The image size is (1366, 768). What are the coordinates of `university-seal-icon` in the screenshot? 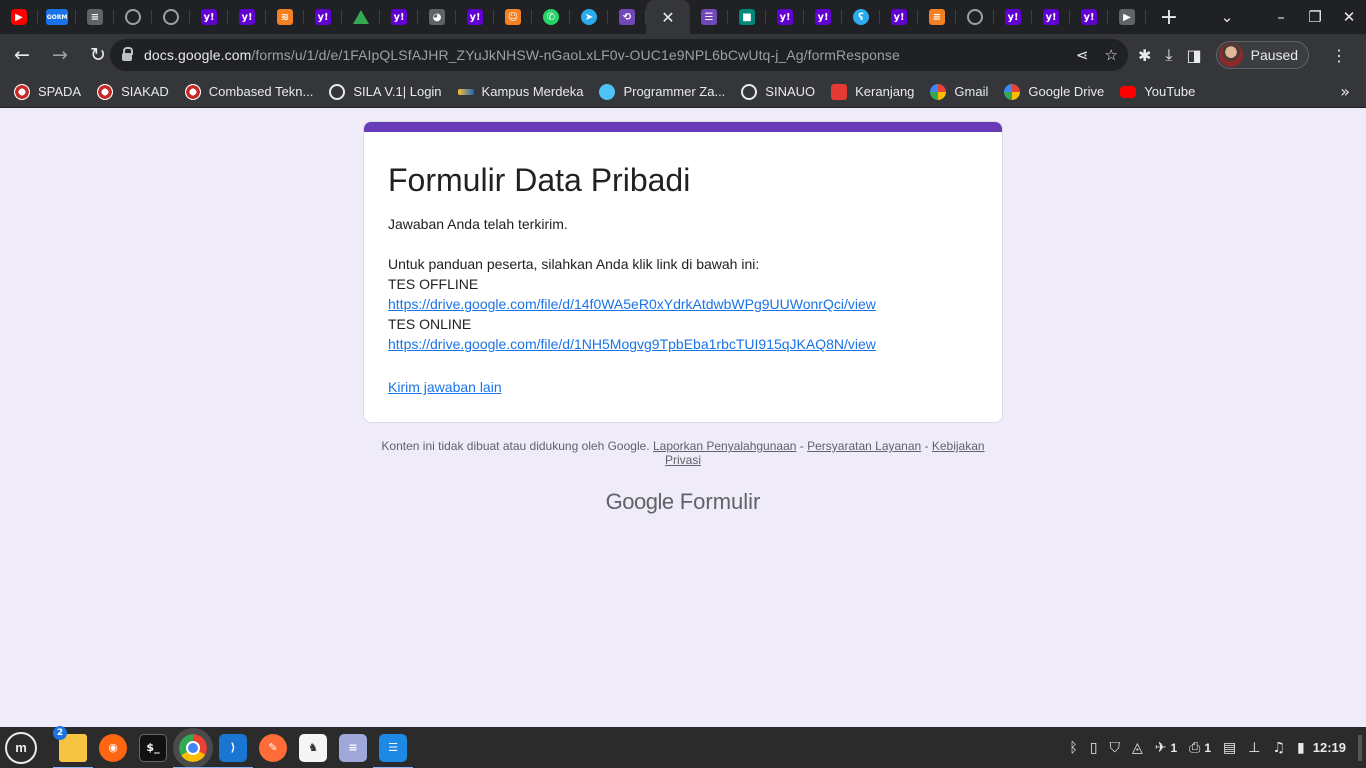 It's located at (22, 91).